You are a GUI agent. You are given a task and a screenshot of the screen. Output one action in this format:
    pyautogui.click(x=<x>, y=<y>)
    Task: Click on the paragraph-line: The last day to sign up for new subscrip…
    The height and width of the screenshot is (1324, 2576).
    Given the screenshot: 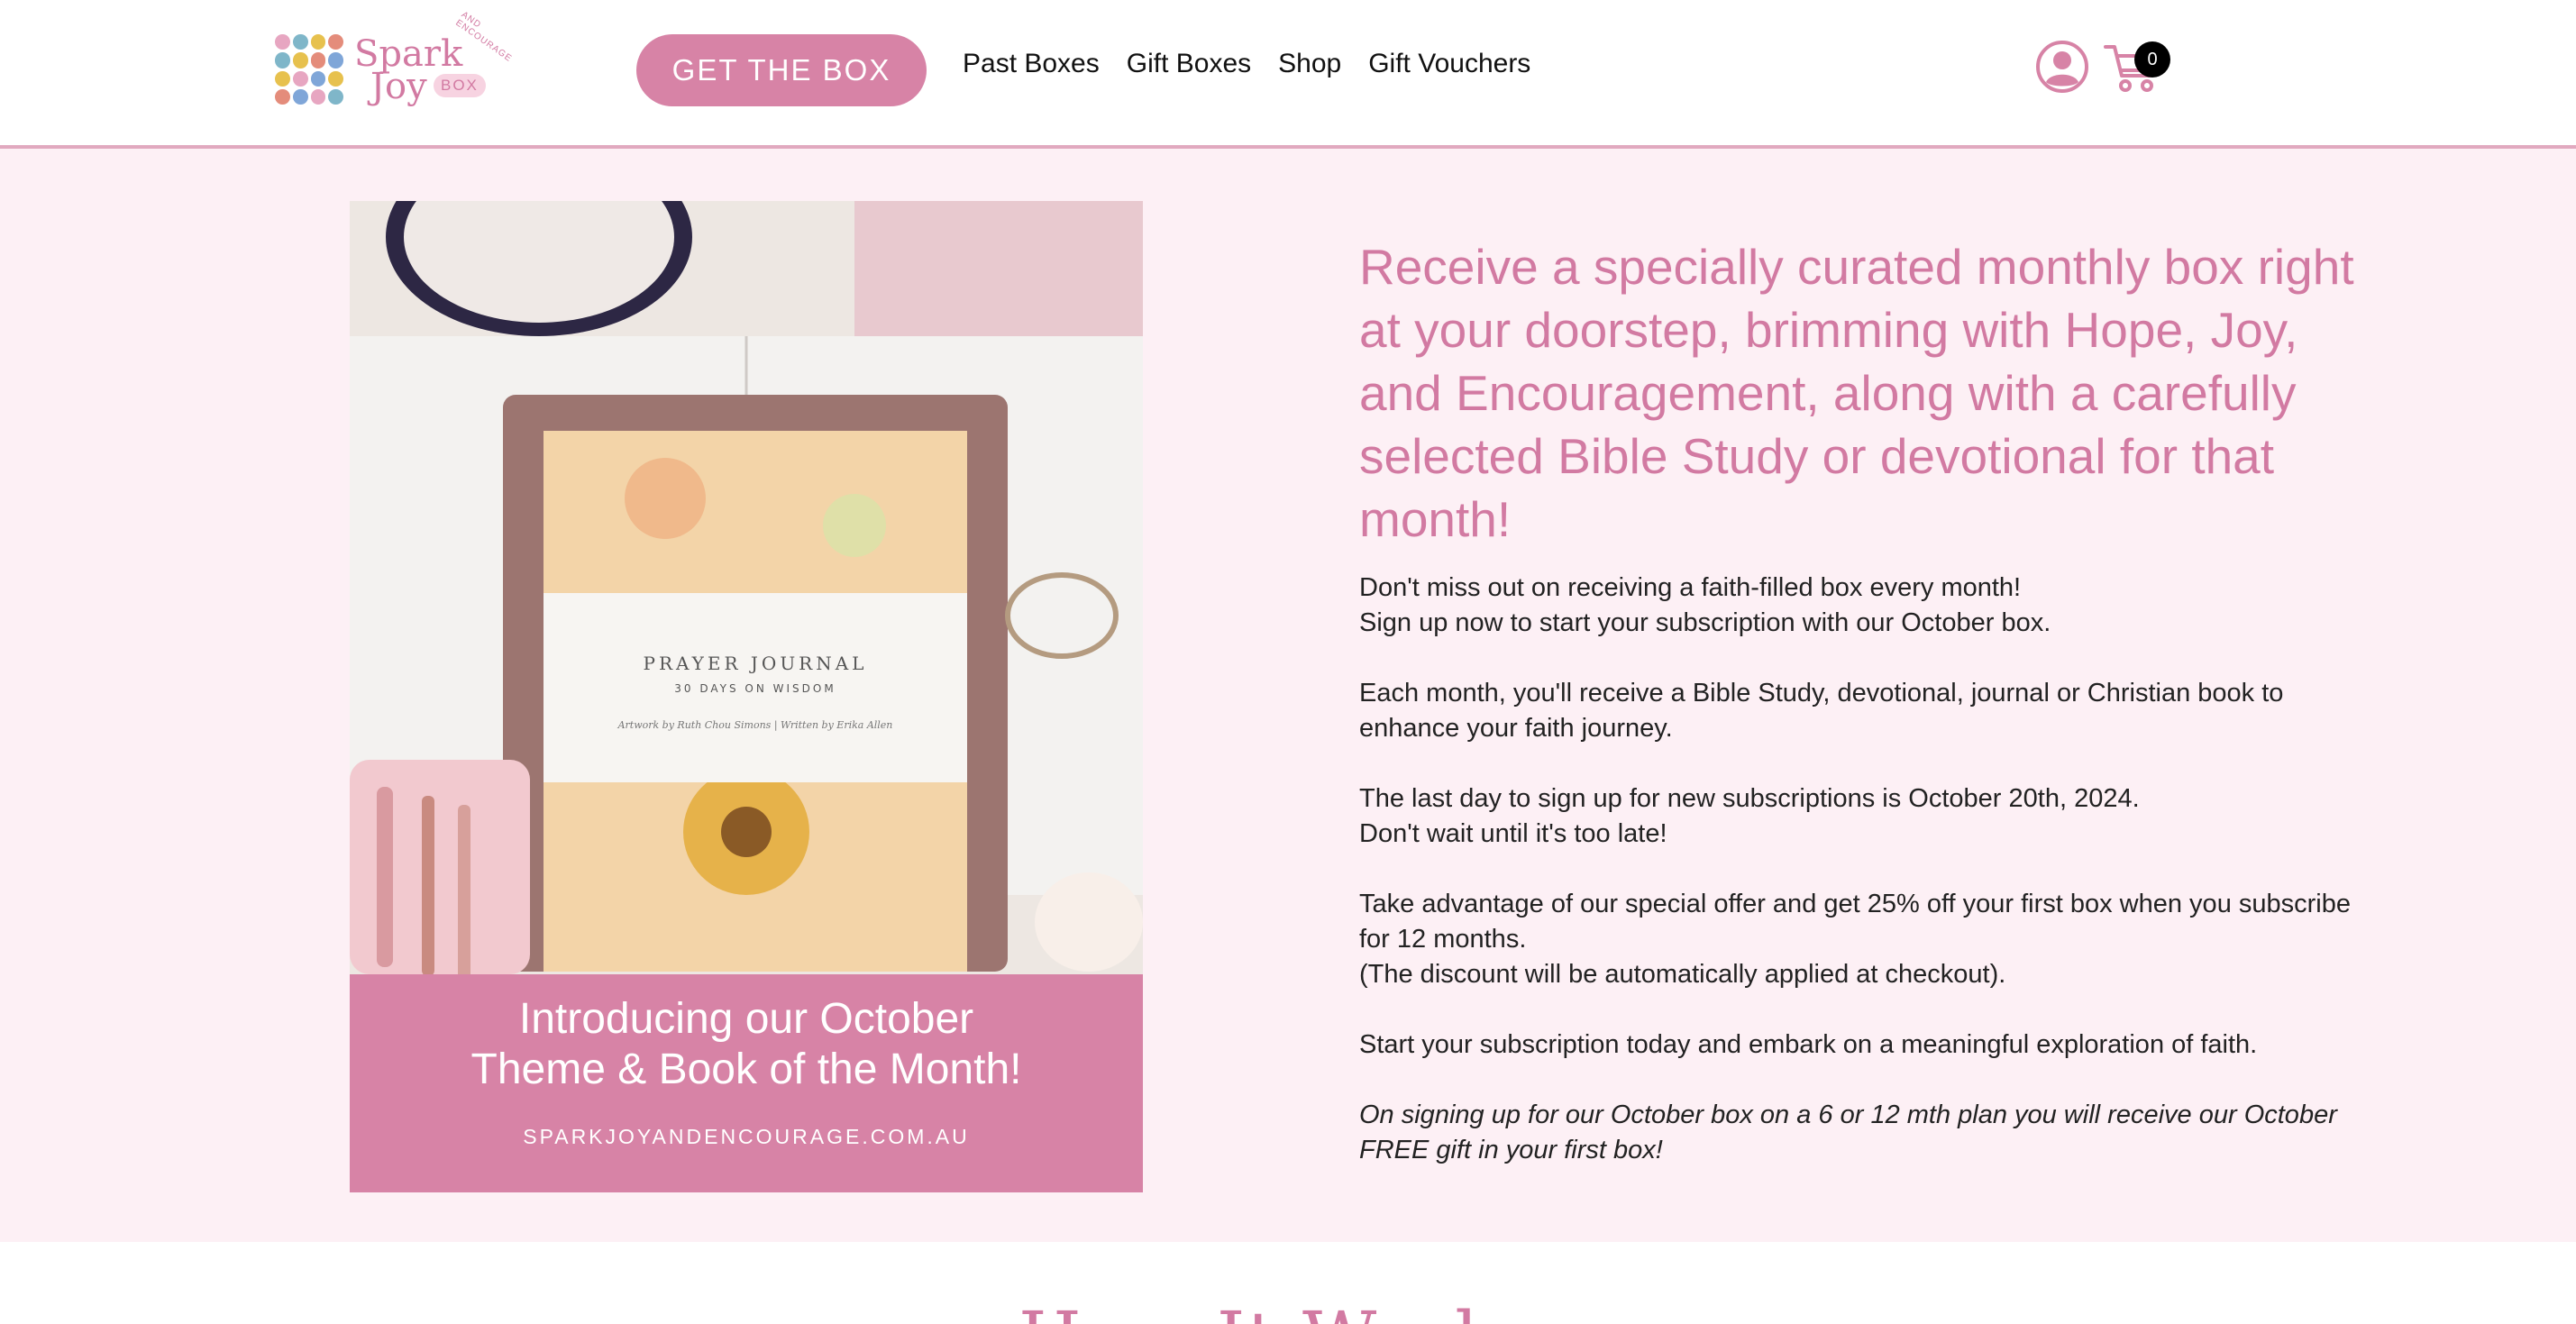 What is the action you would take?
    pyautogui.click(x=1749, y=798)
    